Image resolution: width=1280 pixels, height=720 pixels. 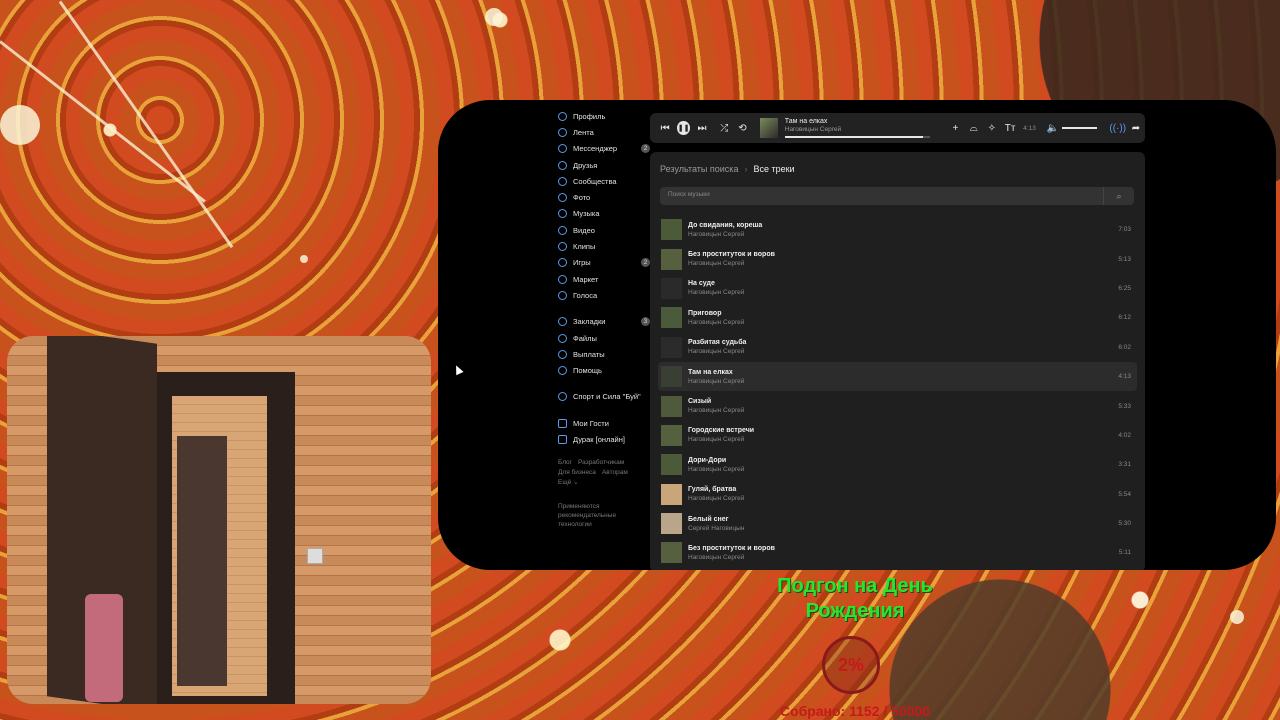 I want to click on track-title: До свидания, кореша, so click(x=903, y=225).